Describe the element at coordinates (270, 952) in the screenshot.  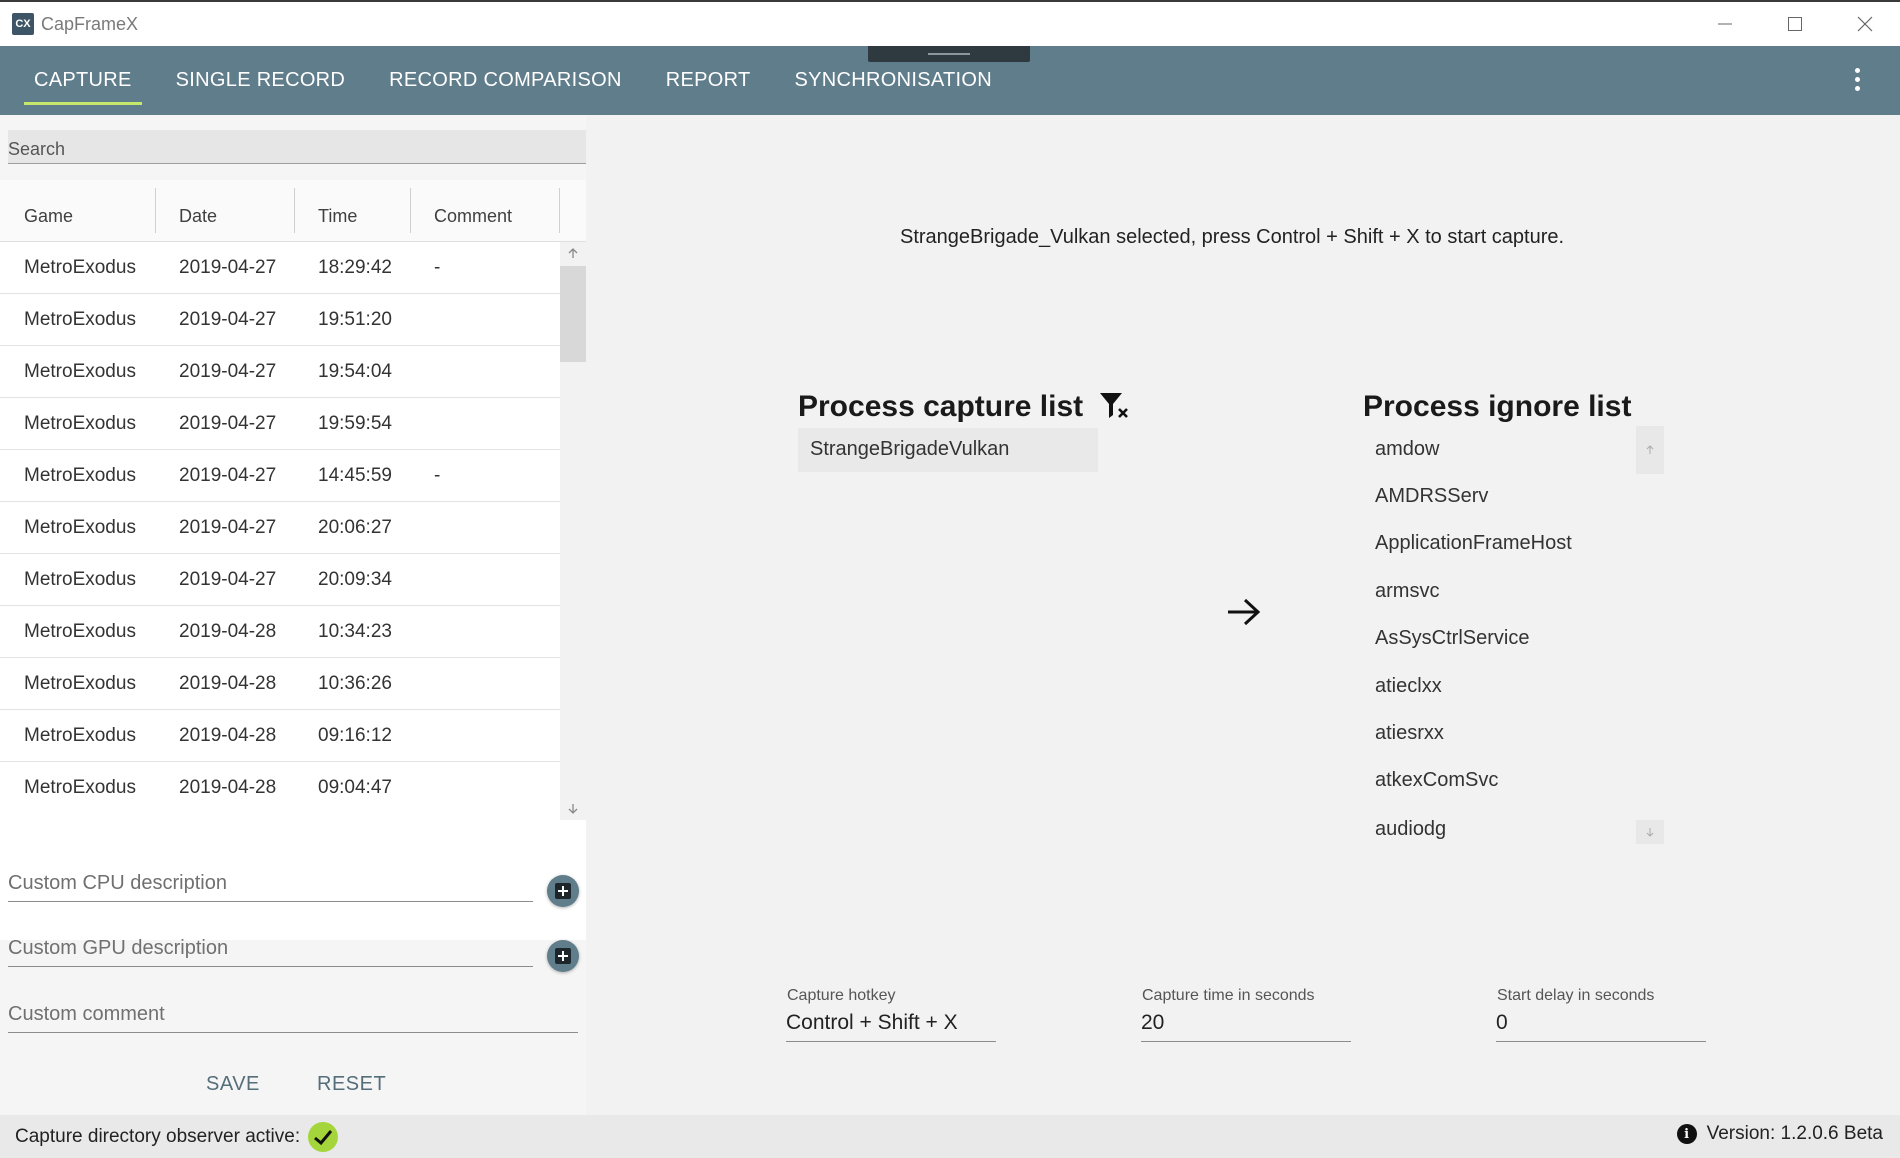
I see `gpu-description-field: Custom GPU description` at that location.